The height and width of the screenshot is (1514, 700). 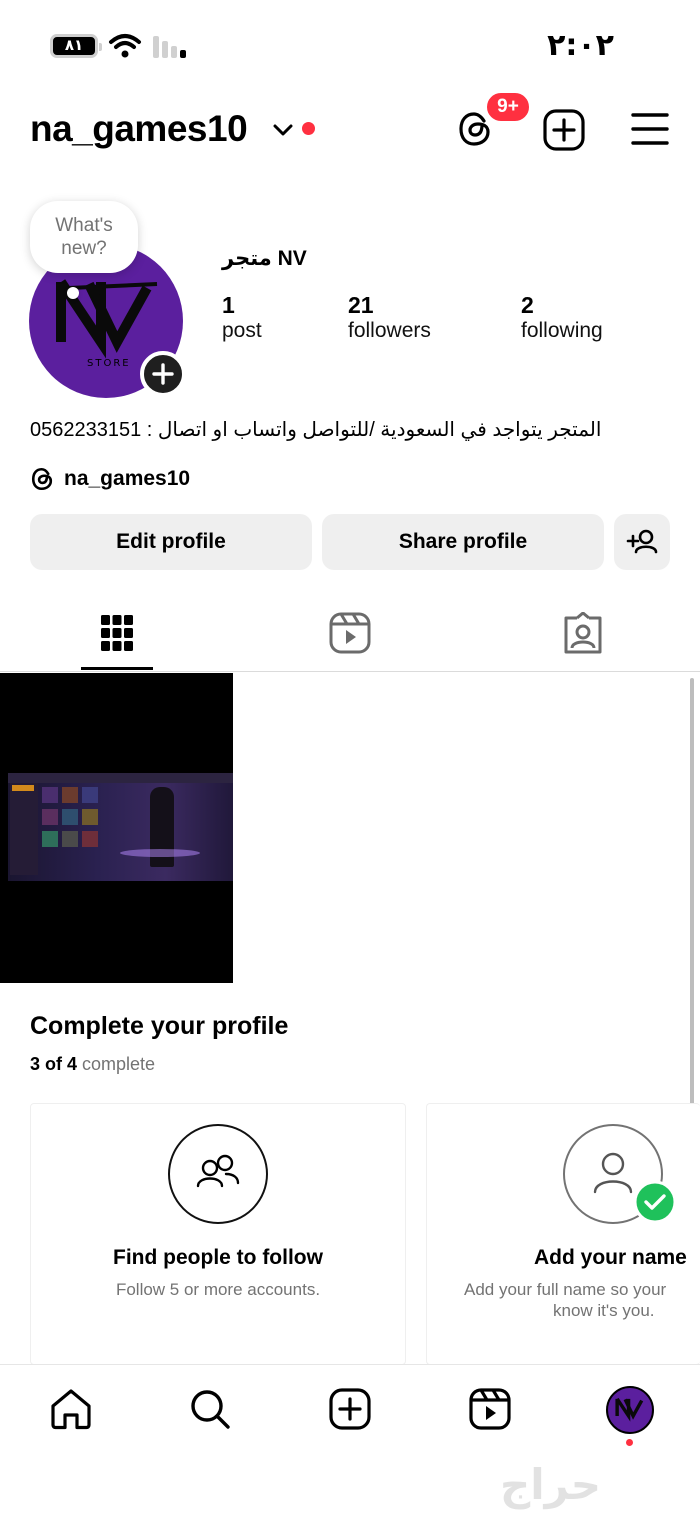 I want to click on threads-badge: 9+, so click(x=508, y=107).